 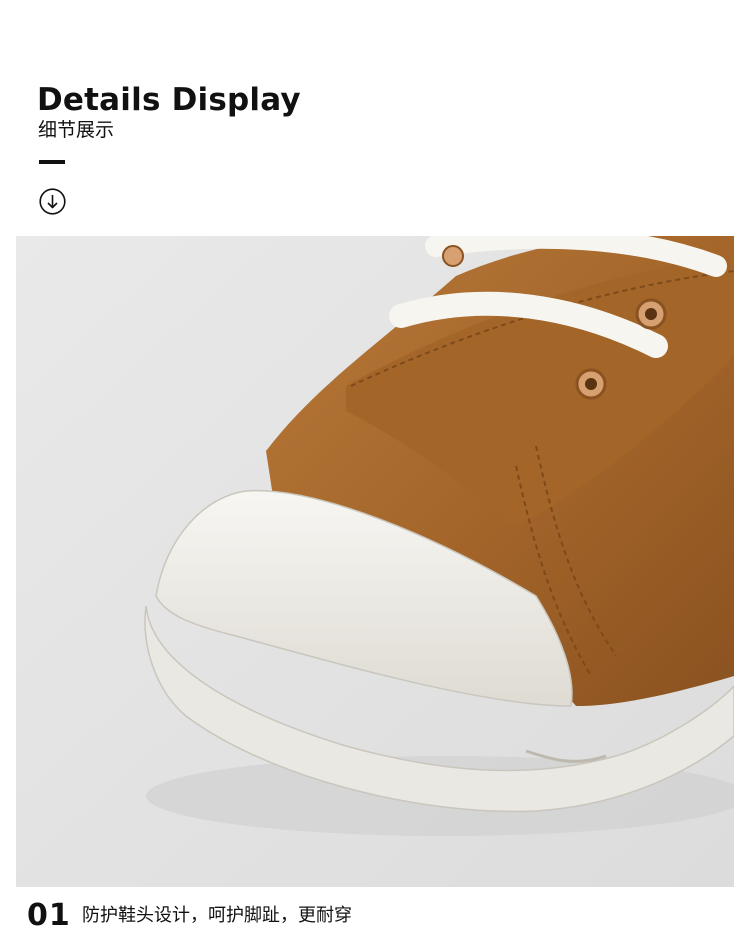 What do you see at coordinates (49, 915) in the screenshot?
I see `feature-number: 01` at bounding box center [49, 915].